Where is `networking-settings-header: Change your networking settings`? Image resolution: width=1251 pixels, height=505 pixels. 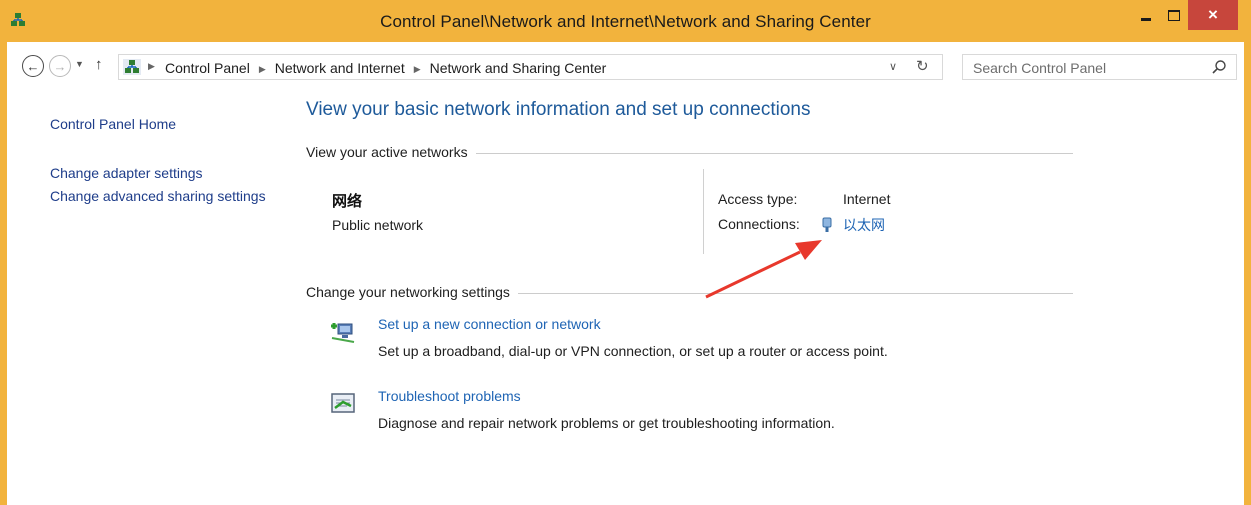 networking-settings-header: Change your networking settings is located at coordinates (689, 292).